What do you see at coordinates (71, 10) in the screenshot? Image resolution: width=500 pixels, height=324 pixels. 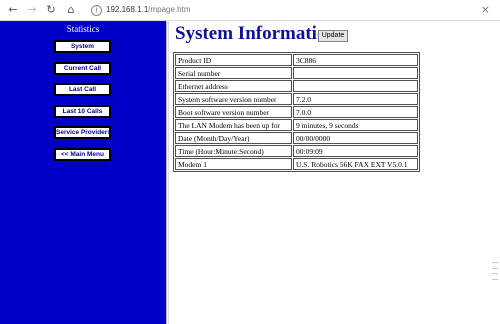 I see `home-icon: ⌂` at bounding box center [71, 10].